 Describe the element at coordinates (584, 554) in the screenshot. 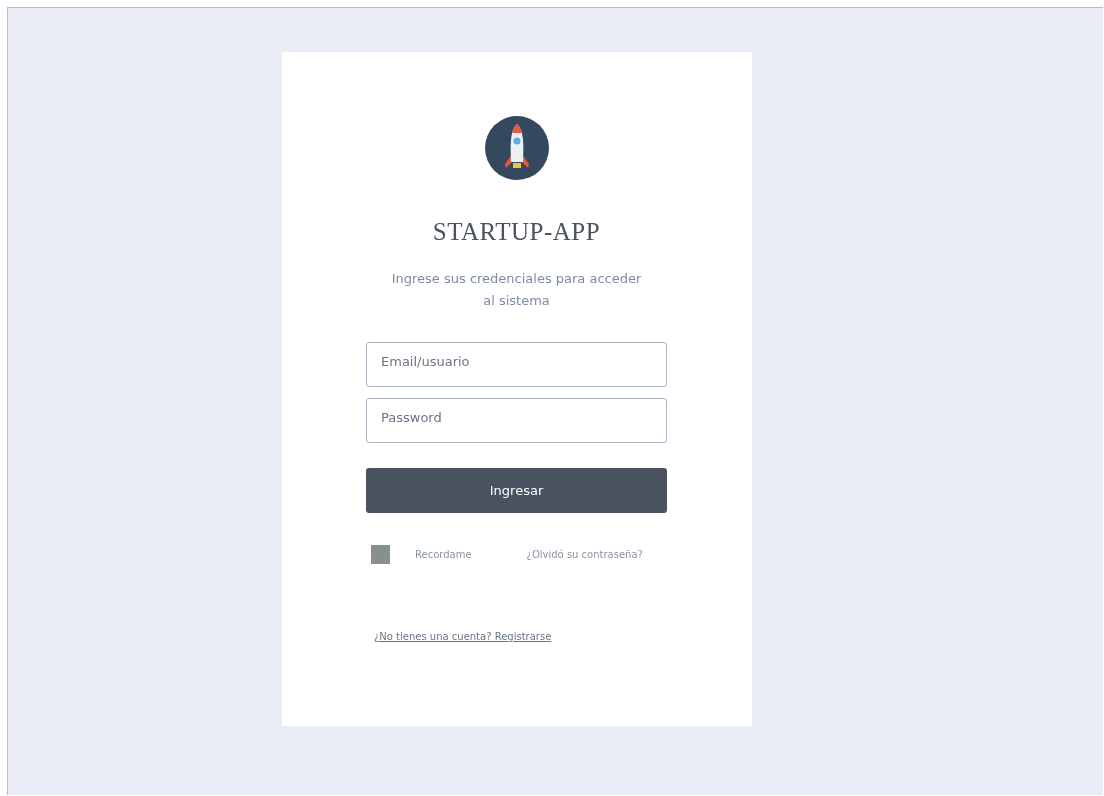

I see `forgot-password-link: ¿Olvidó su contraseña?` at that location.